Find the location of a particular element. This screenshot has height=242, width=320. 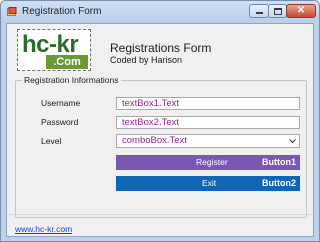

level-combobox-value: comboBox.Text is located at coordinates (154, 140).